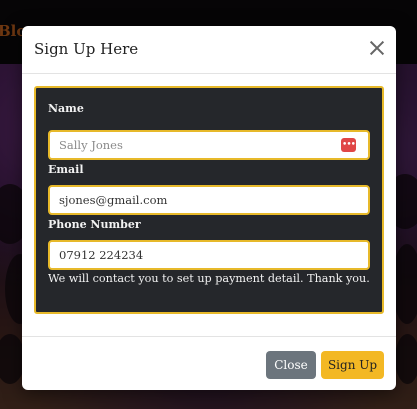 This screenshot has height=409, width=417. I want to click on name-placeholder: Sally Jones, so click(91, 145).